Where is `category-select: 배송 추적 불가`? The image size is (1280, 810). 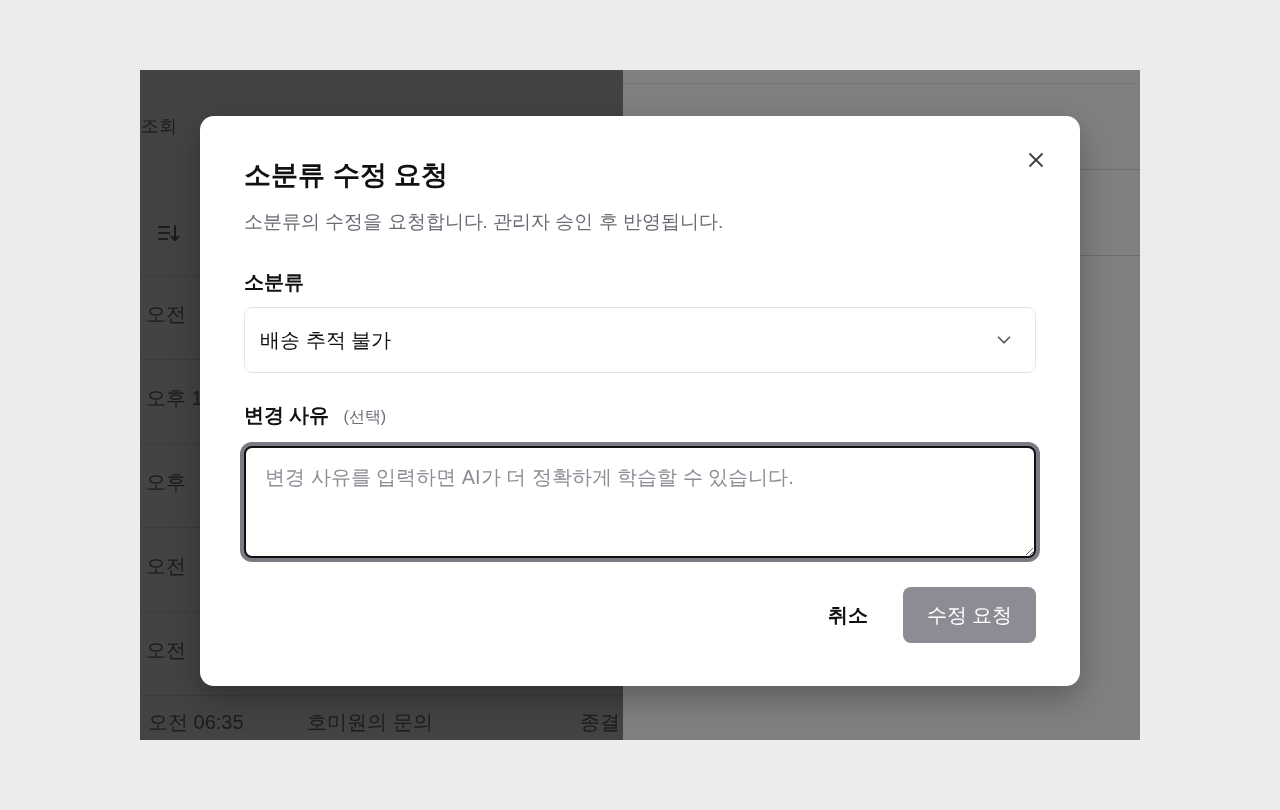
category-select: 배송 추적 불가 is located at coordinates (640, 340).